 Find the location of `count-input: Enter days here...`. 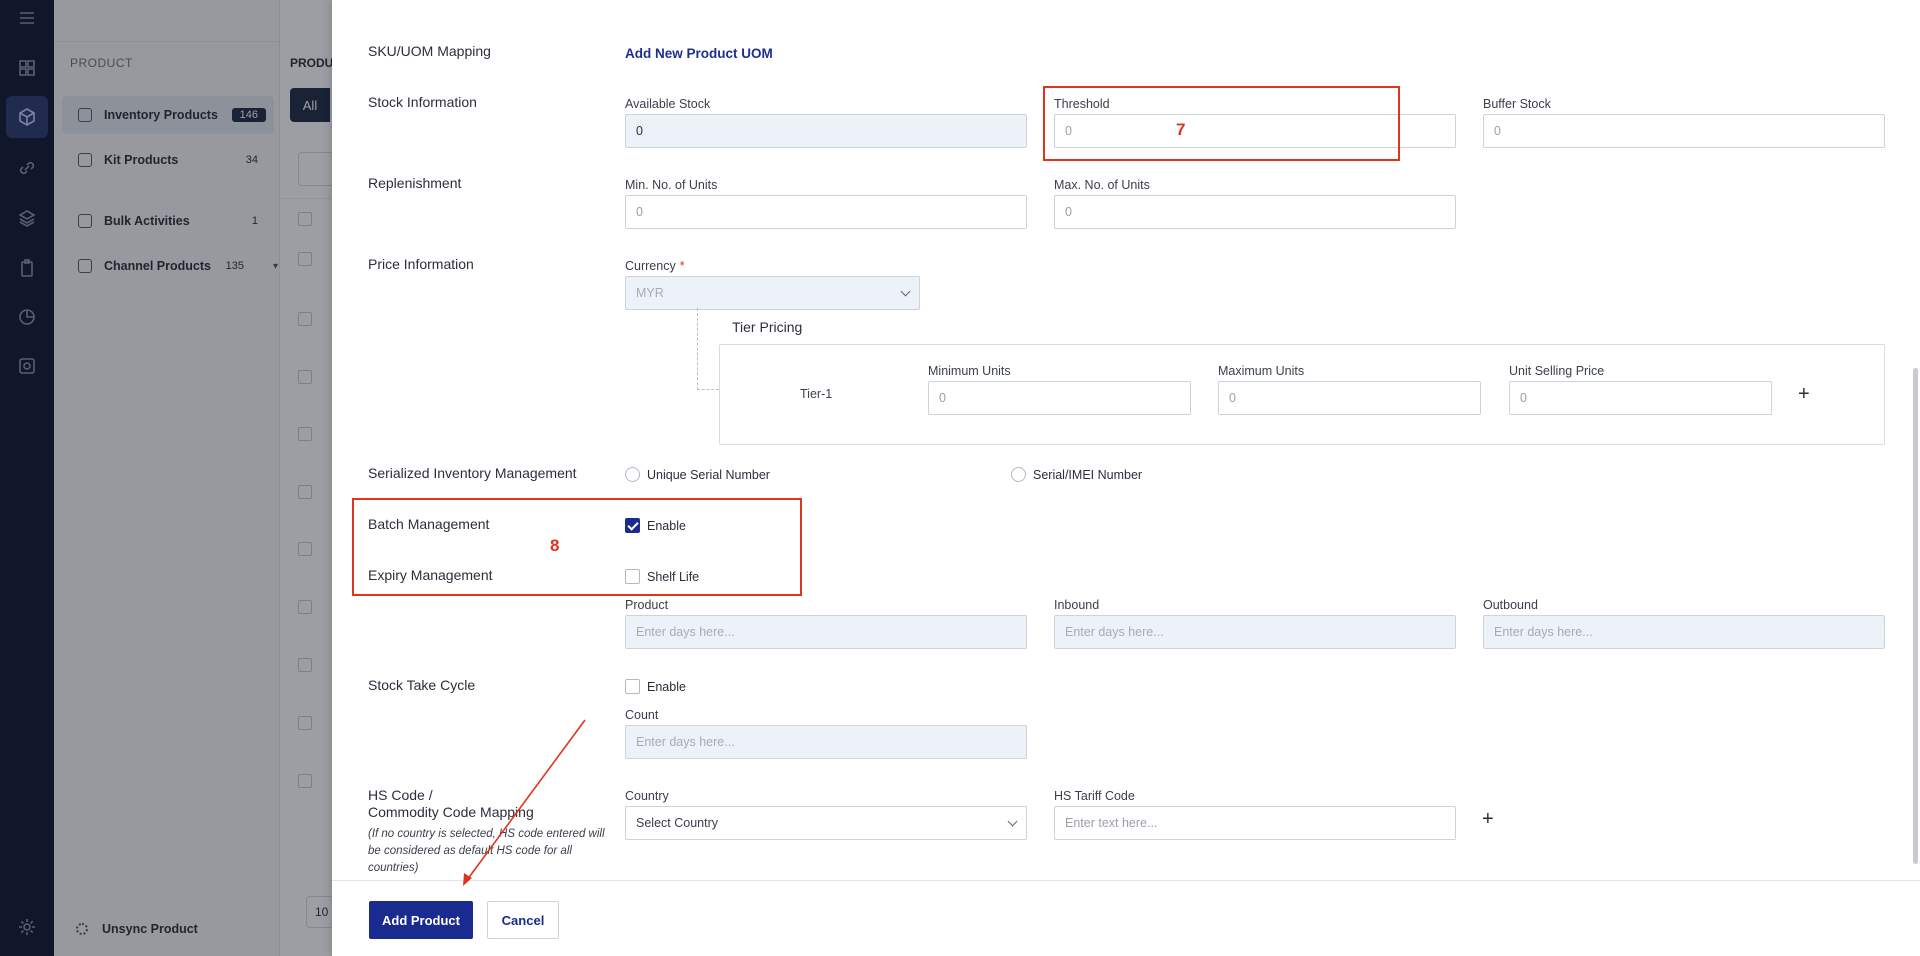

count-input: Enter days here... is located at coordinates (826, 742).